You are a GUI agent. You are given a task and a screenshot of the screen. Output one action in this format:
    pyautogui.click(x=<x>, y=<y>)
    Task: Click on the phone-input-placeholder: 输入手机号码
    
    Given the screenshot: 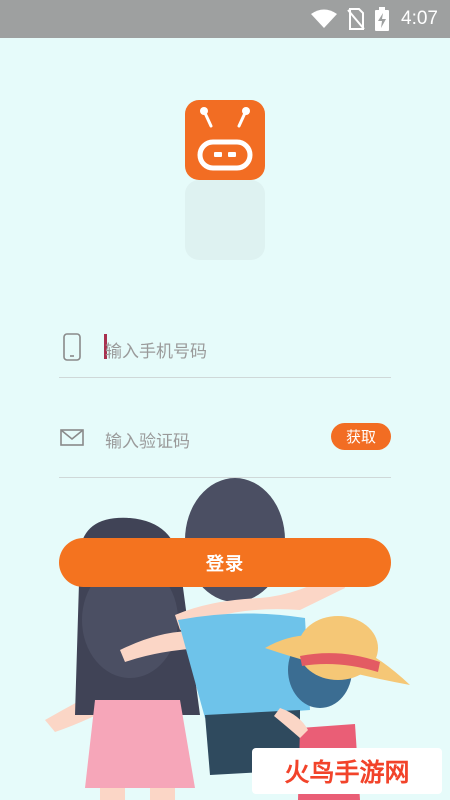 What is the action you would take?
    pyautogui.click(x=156, y=349)
    